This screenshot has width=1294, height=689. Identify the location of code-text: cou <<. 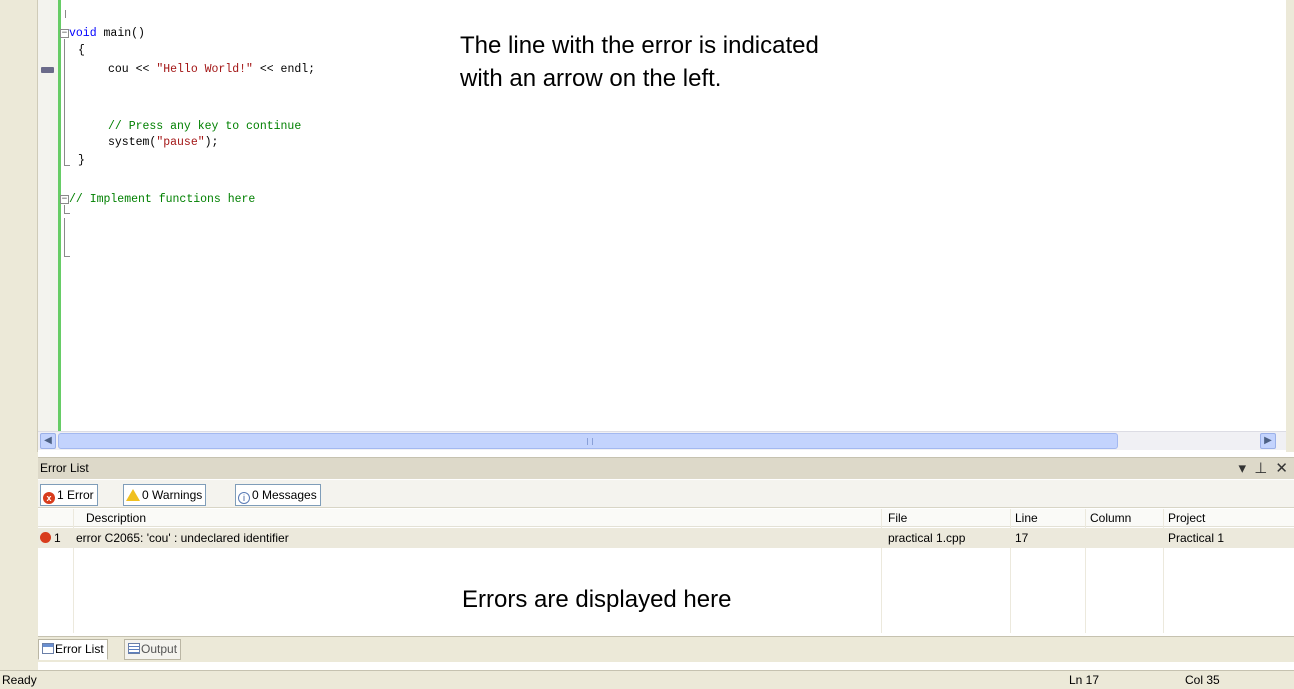
(132, 69).